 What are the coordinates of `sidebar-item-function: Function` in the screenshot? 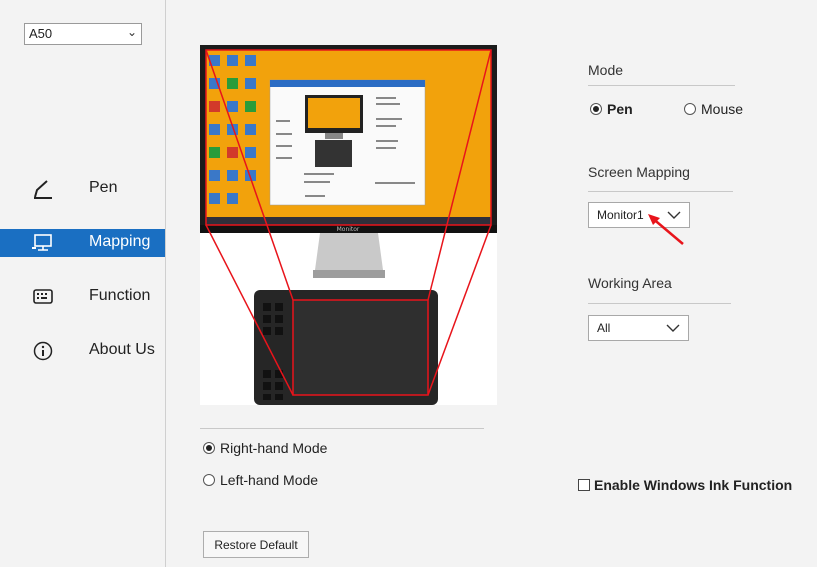 It's located at (82, 297).